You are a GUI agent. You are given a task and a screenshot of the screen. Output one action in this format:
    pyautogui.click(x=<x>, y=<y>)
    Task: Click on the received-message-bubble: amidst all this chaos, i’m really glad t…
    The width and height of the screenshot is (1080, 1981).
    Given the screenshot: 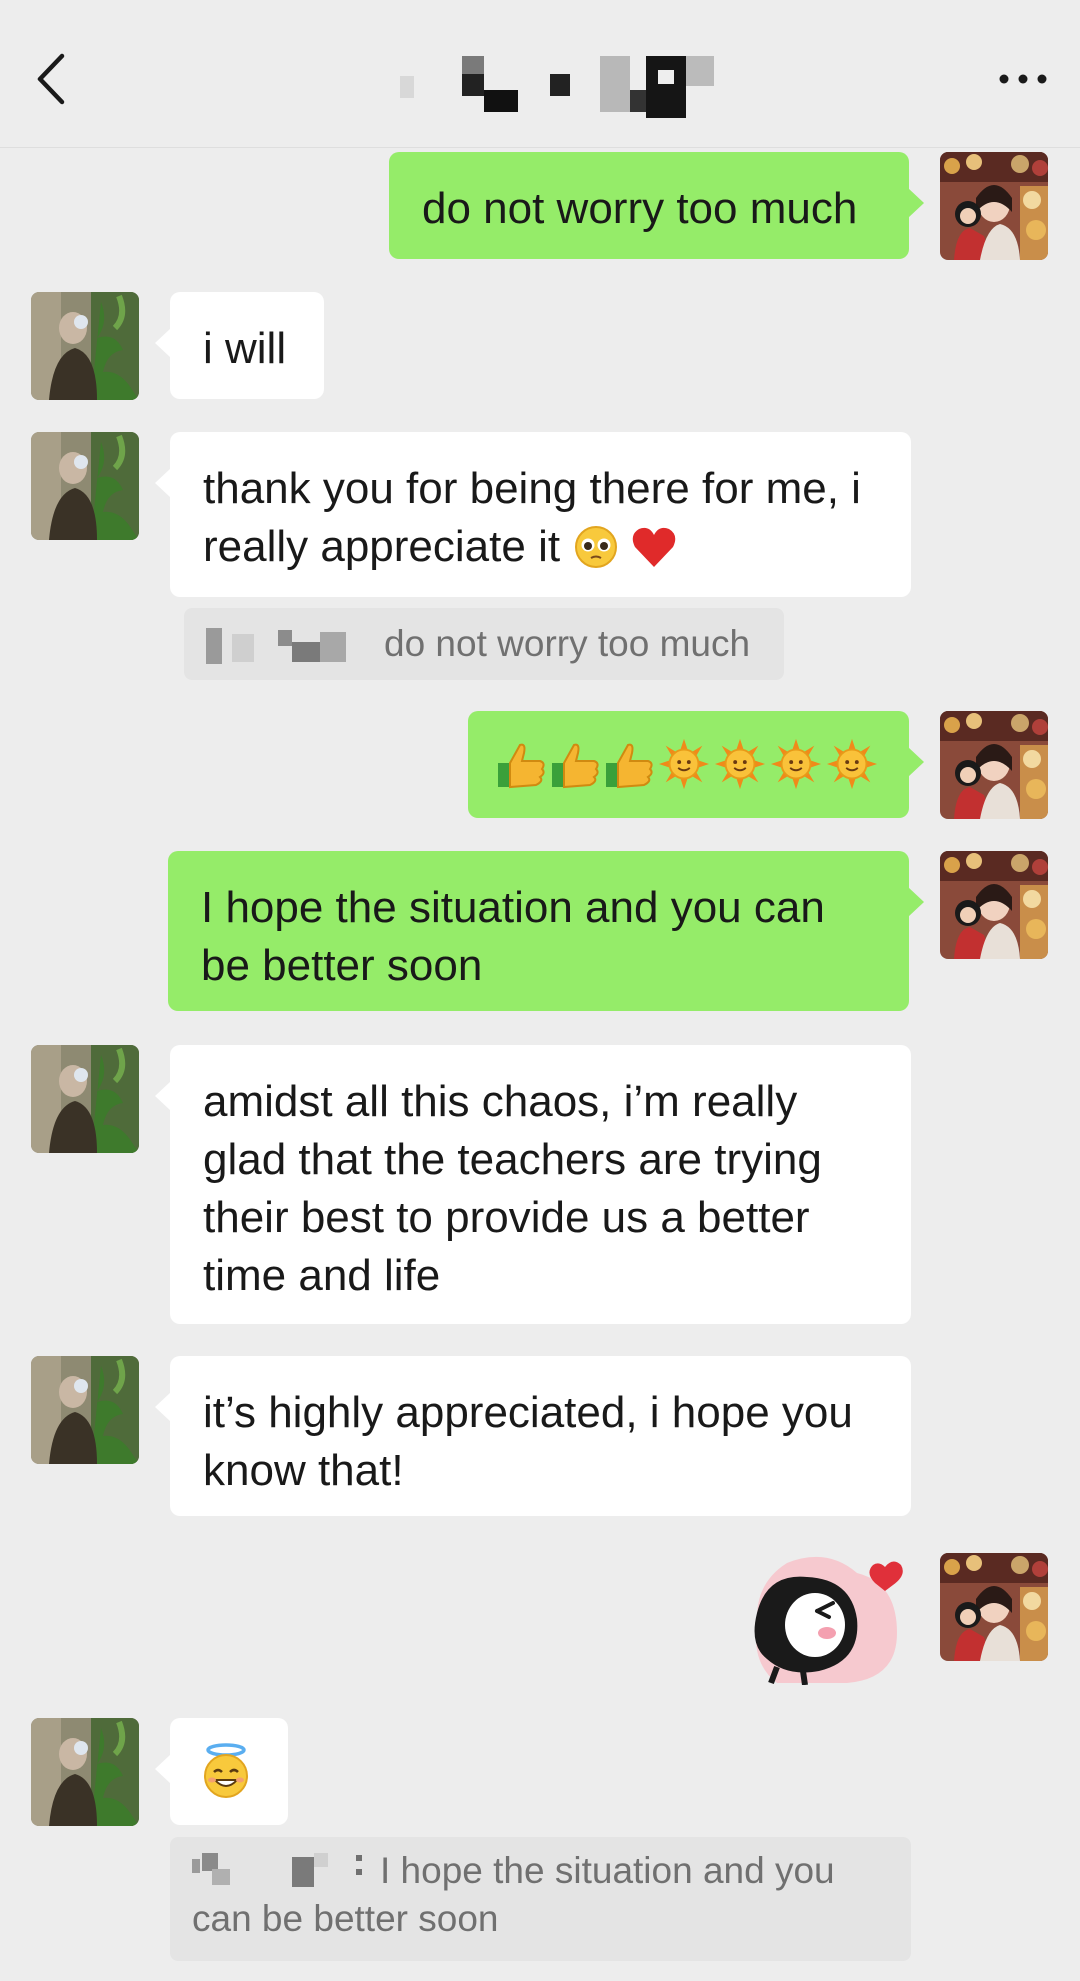 What is the action you would take?
    pyautogui.click(x=533, y=1184)
    